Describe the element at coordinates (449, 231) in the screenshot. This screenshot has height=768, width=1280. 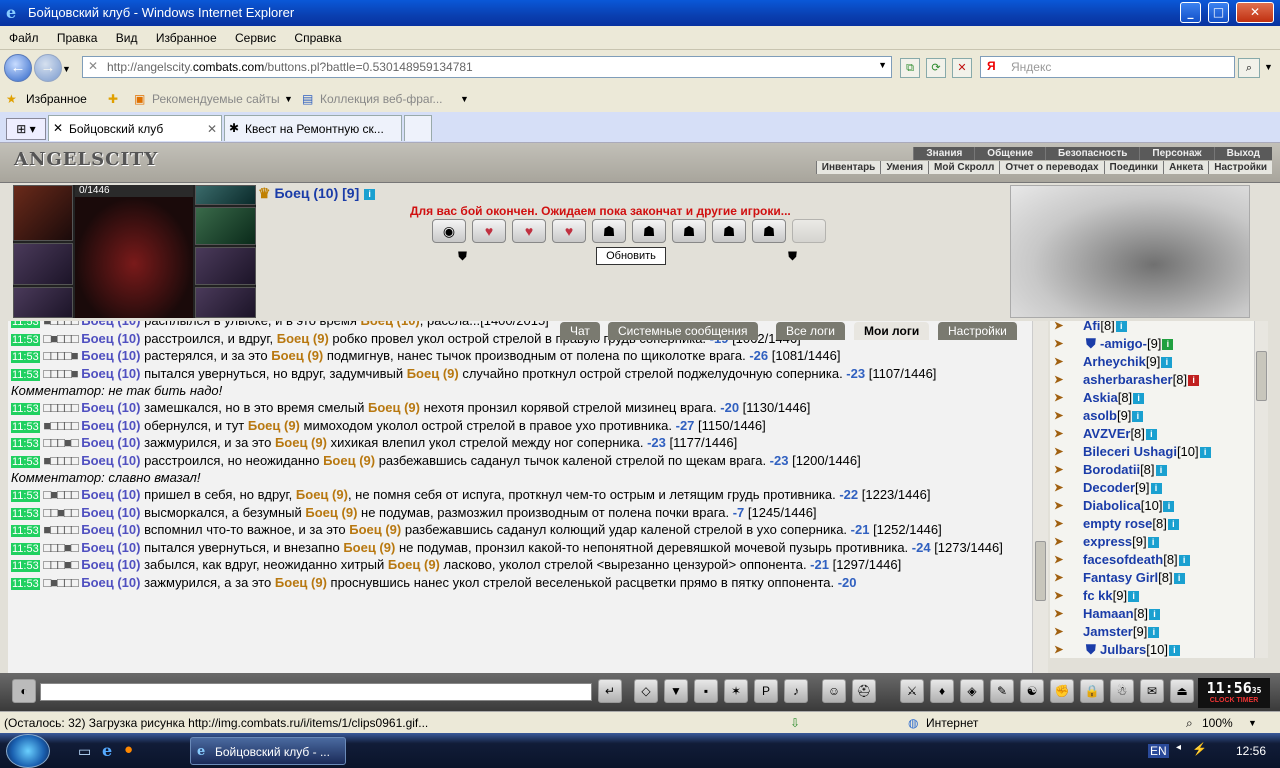
I see `spell-scroll-icon: ◉` at that location.